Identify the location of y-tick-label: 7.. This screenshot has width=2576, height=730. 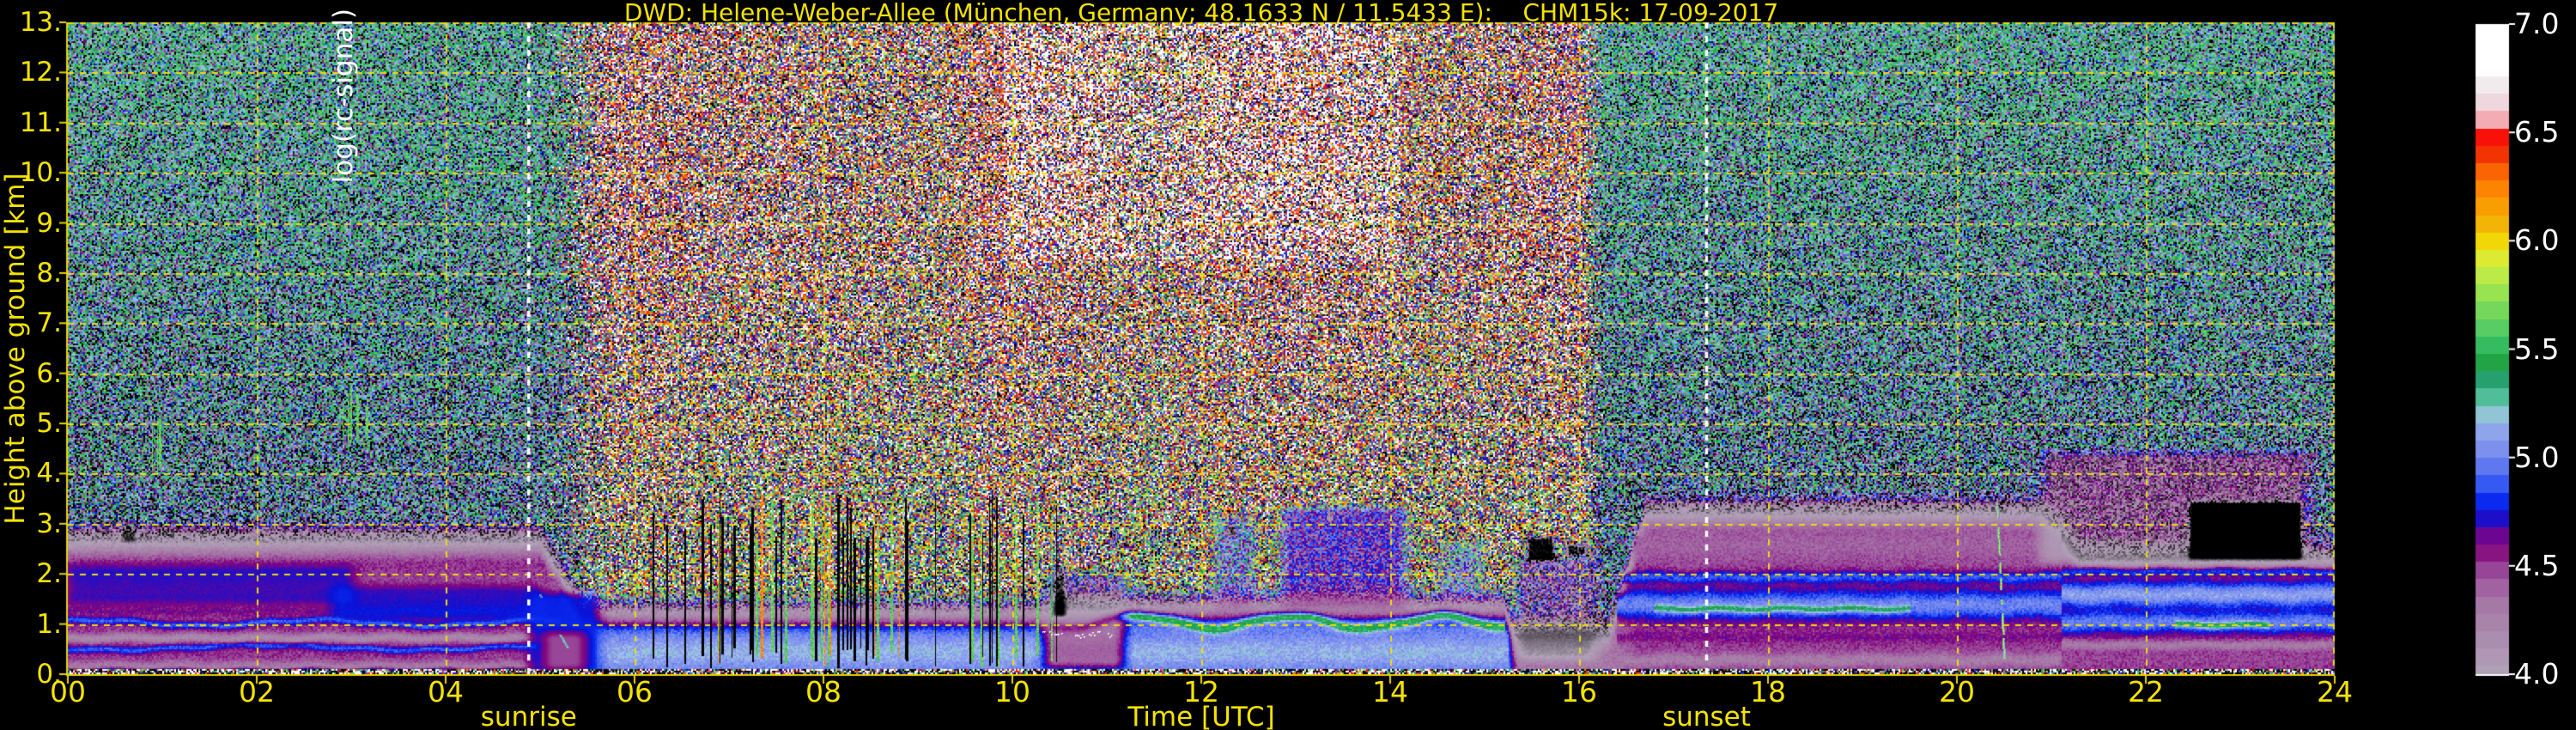
(49, 323).